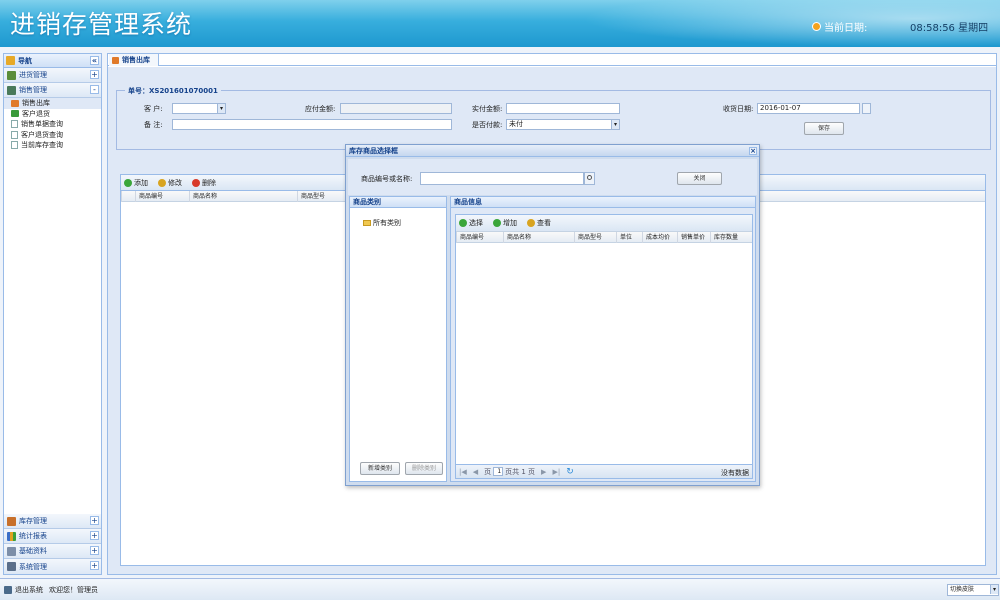  I want to click on search-icon, so click(589, 178).